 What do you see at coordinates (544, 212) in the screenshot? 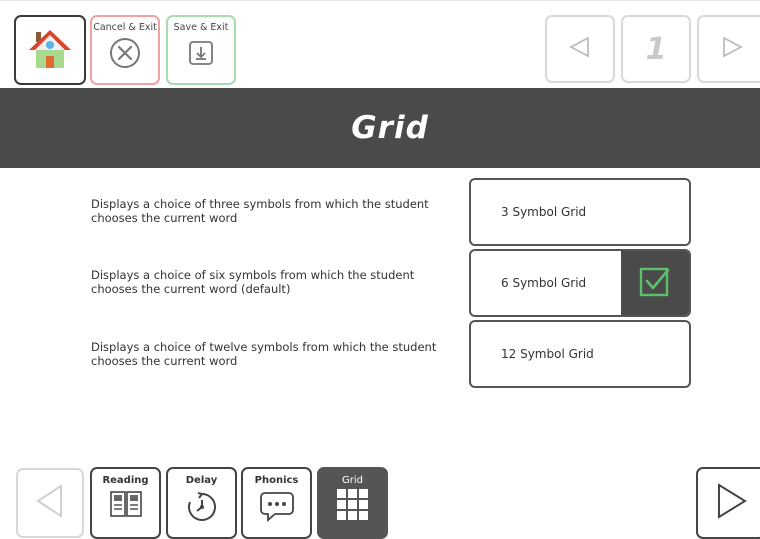
I see `option-label: 3 Symbol Grid` at bounding box center [544, 212].